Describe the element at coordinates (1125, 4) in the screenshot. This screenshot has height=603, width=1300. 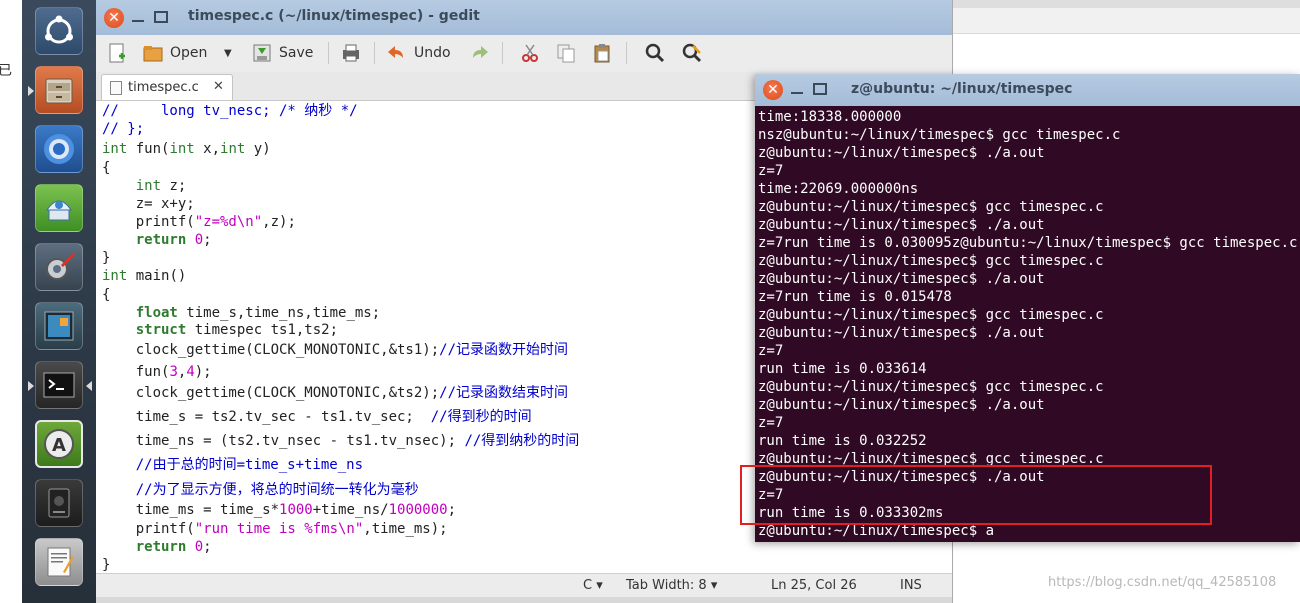
I see `background-window-titlebar` at that location.